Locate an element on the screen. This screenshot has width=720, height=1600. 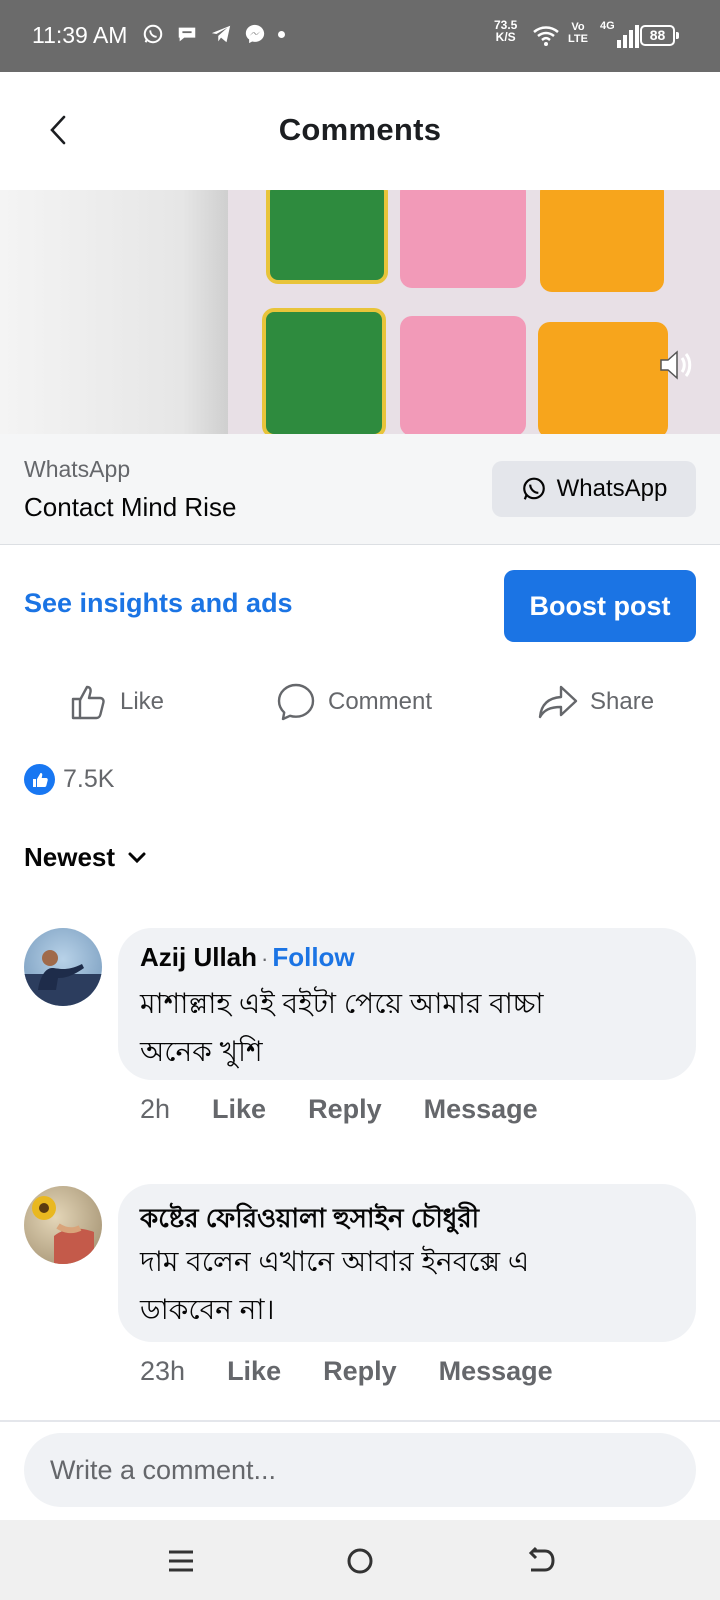
comment-sort-dropdown: Newest is located at coordinates (85, 857).